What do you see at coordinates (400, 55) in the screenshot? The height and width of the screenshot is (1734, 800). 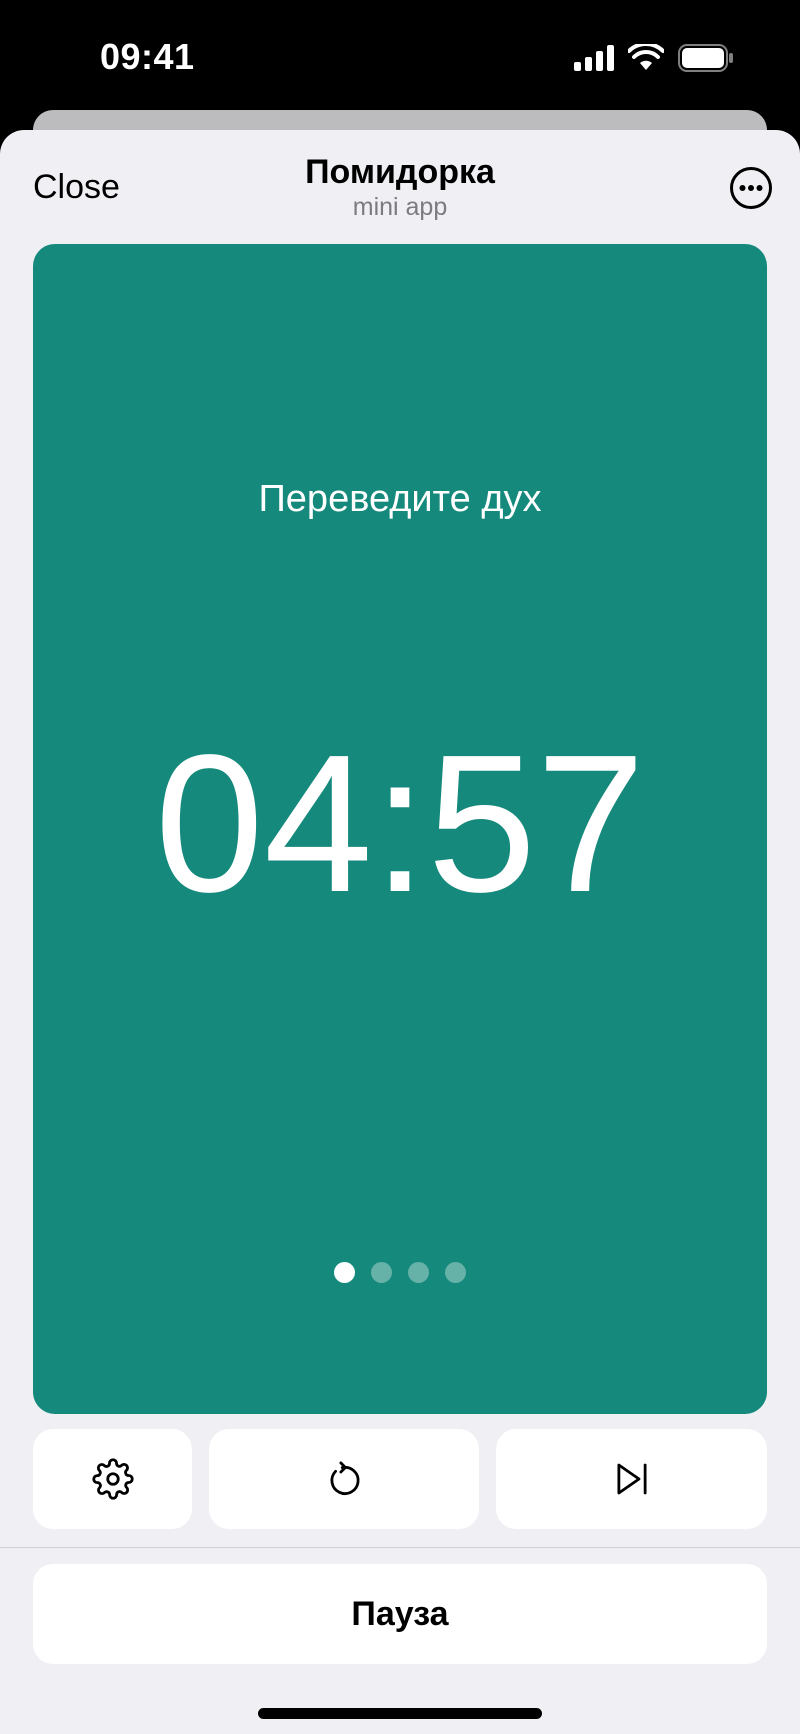 I see `status-bar: 09:41` at bounding box center [400, 55].